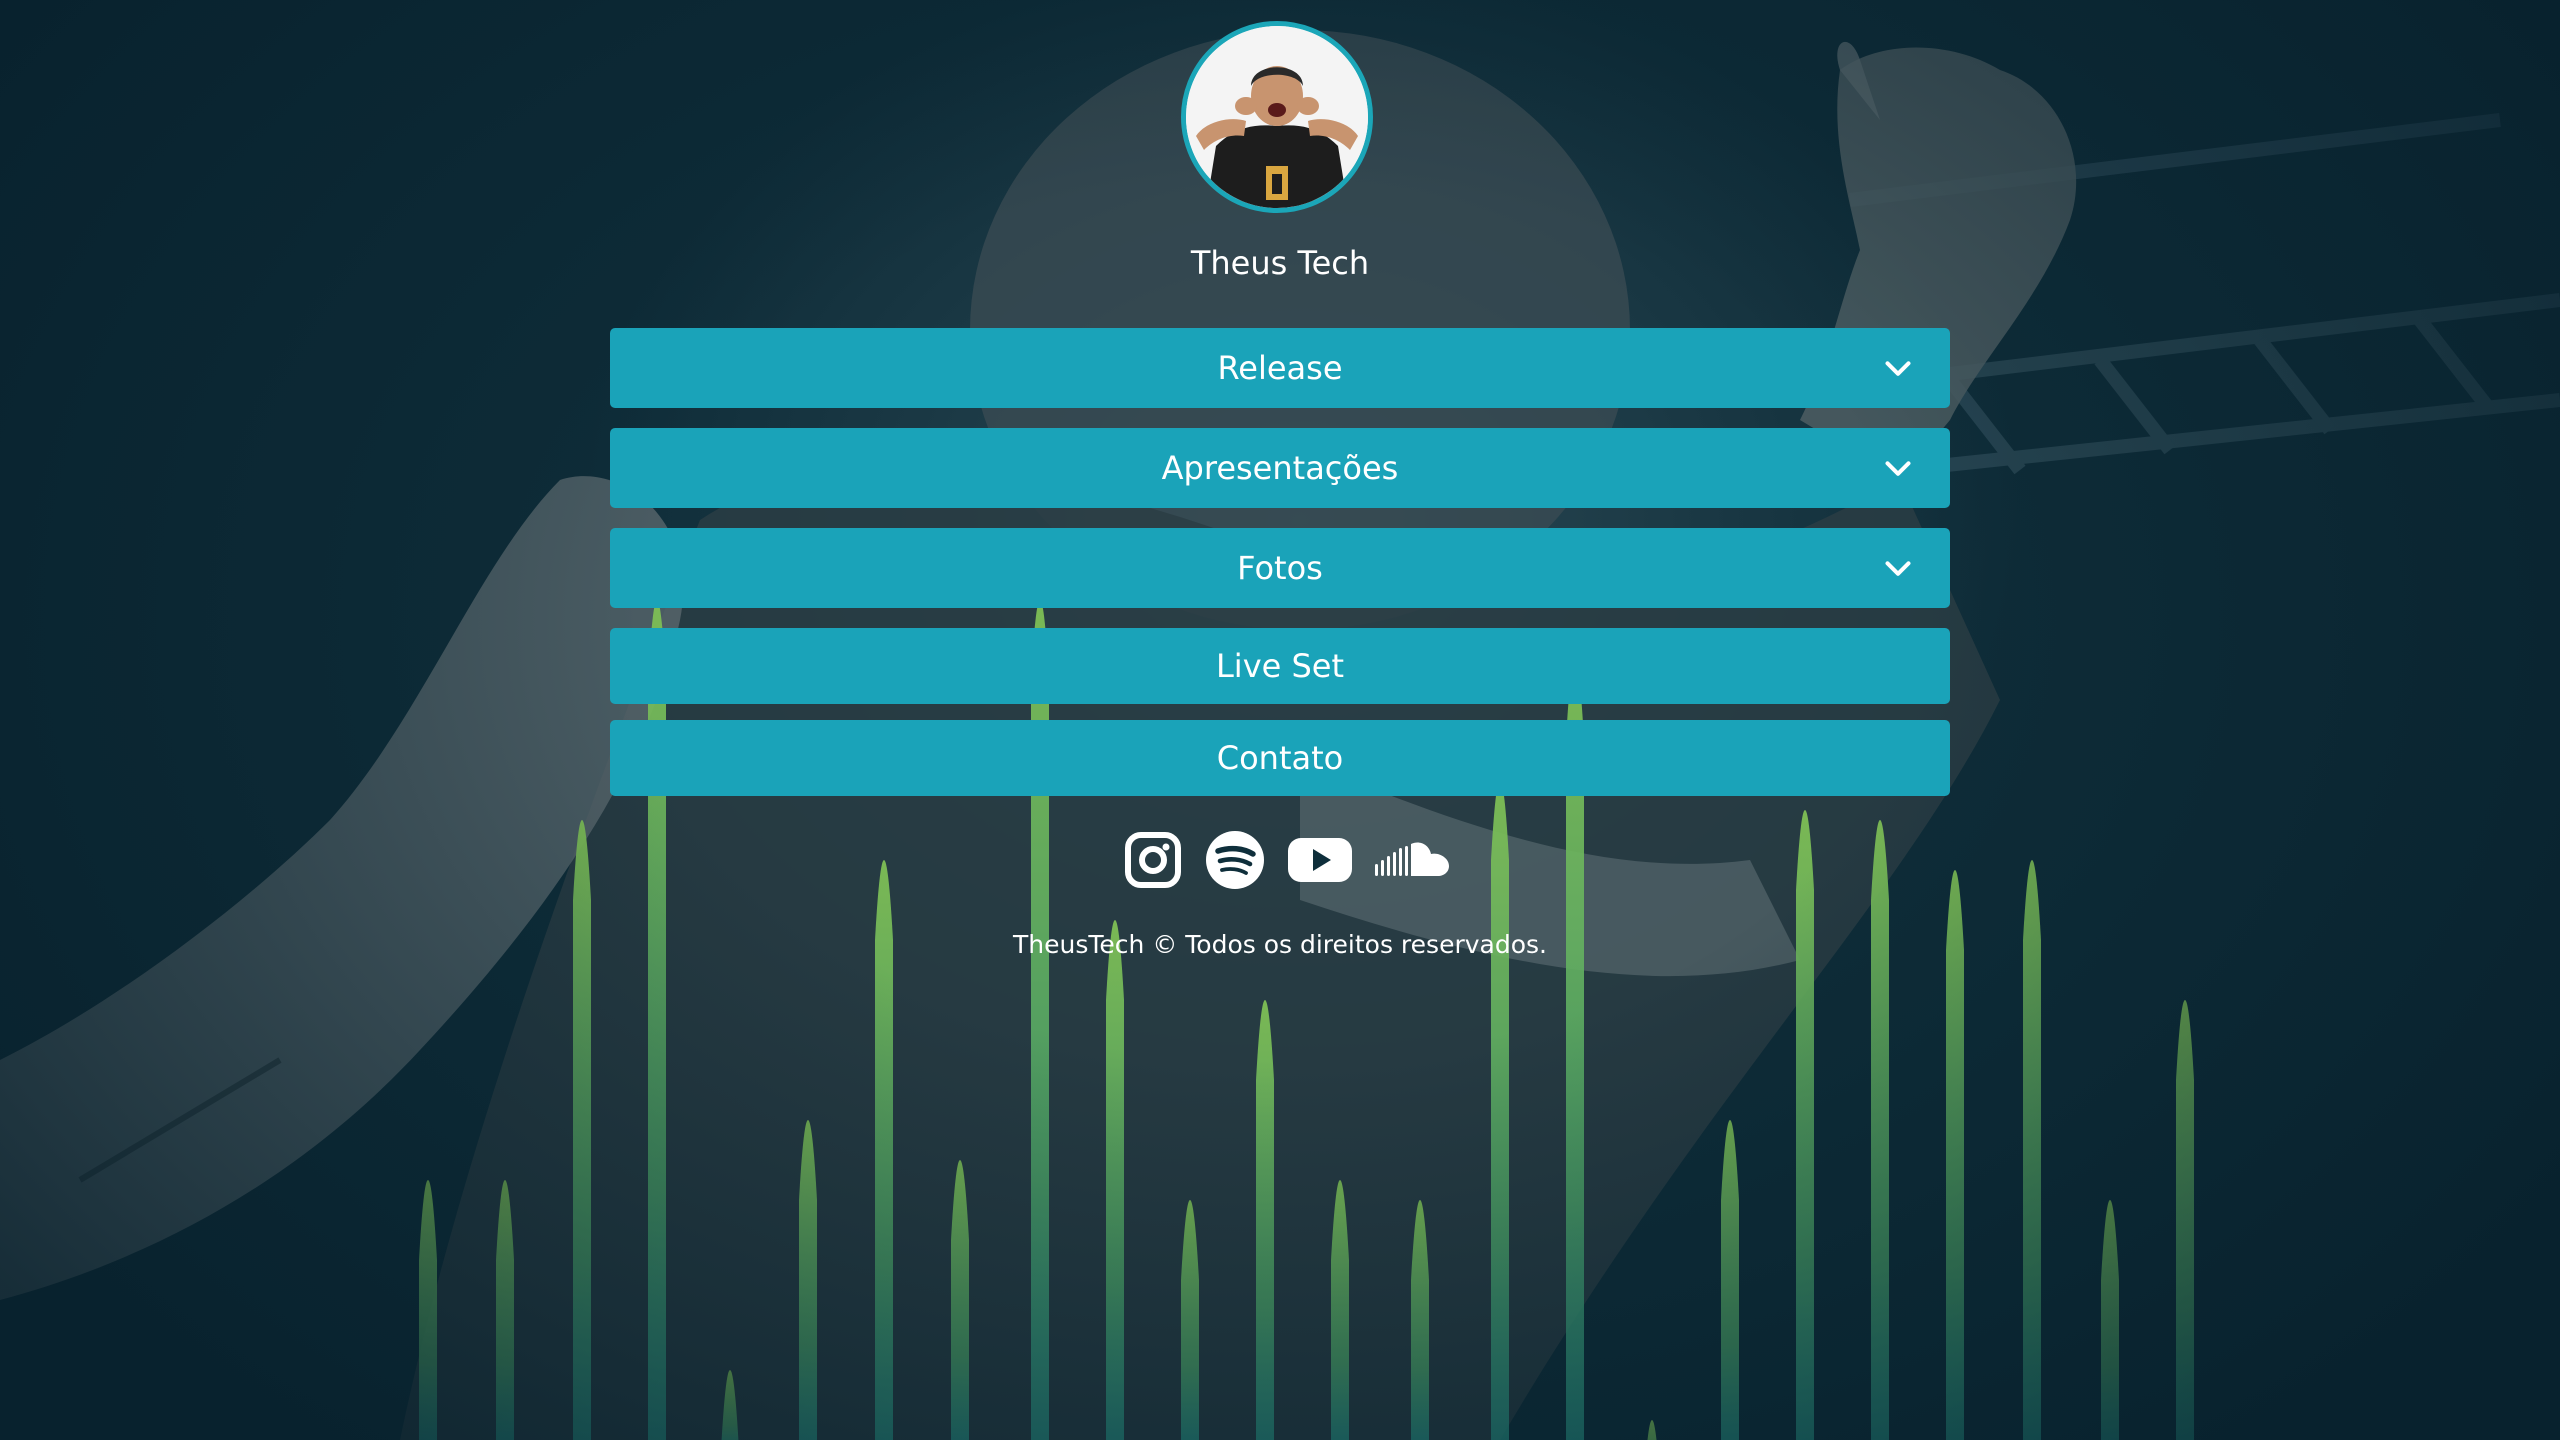 Image resolution: width=2560 pixels, height=1440 pixels. I want to click on menu-button-label: Contato, so click(1280, 758).